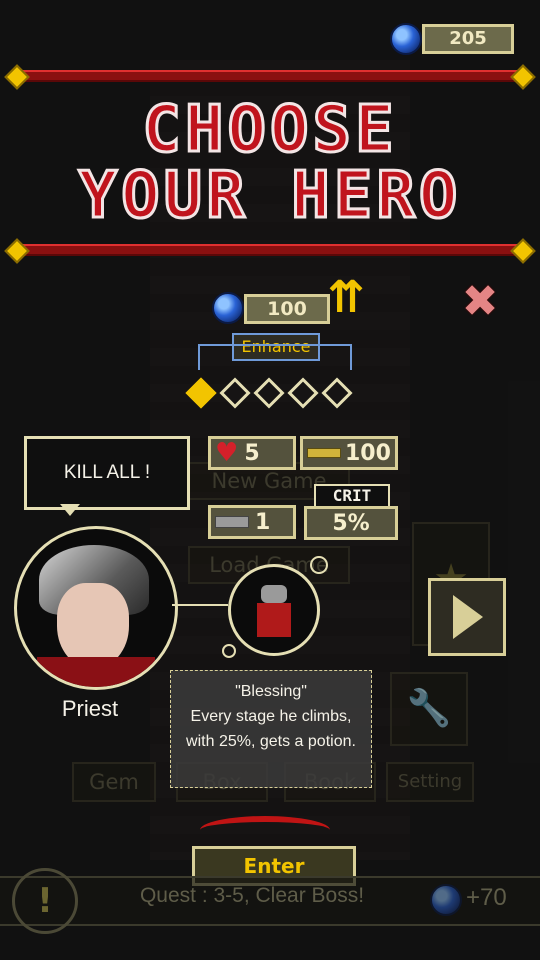  I want to click on skill-title: "Blessing", so click(271, 691).